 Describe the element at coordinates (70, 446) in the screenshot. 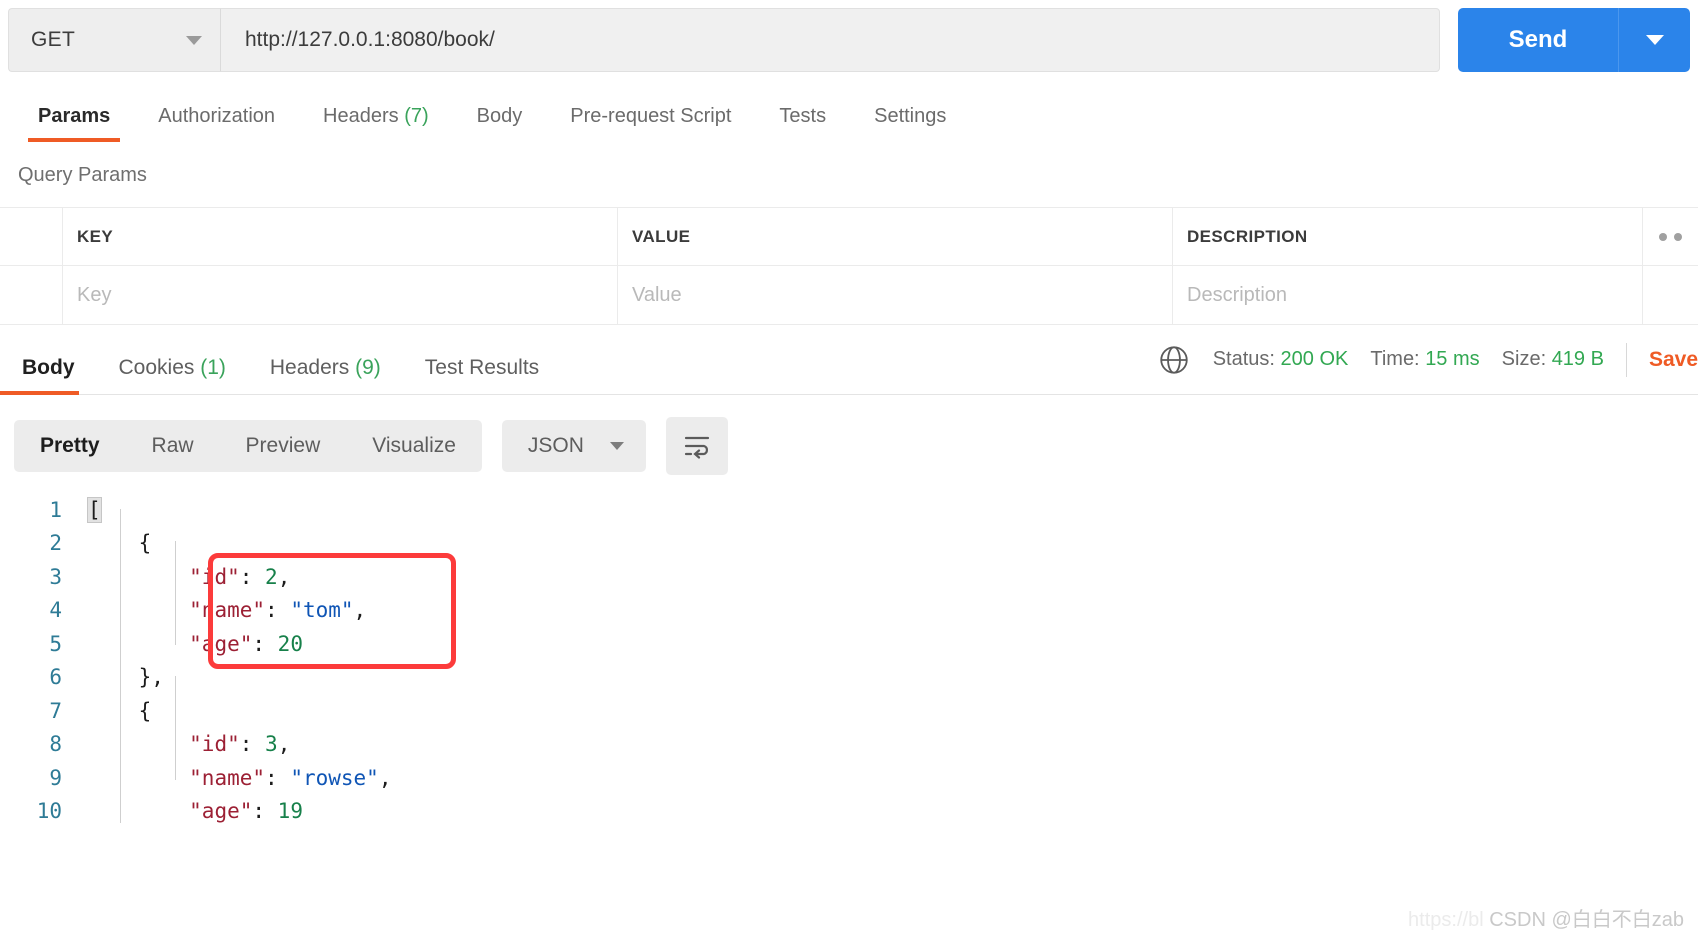

I see `view-pretty: Pretty` at that location.